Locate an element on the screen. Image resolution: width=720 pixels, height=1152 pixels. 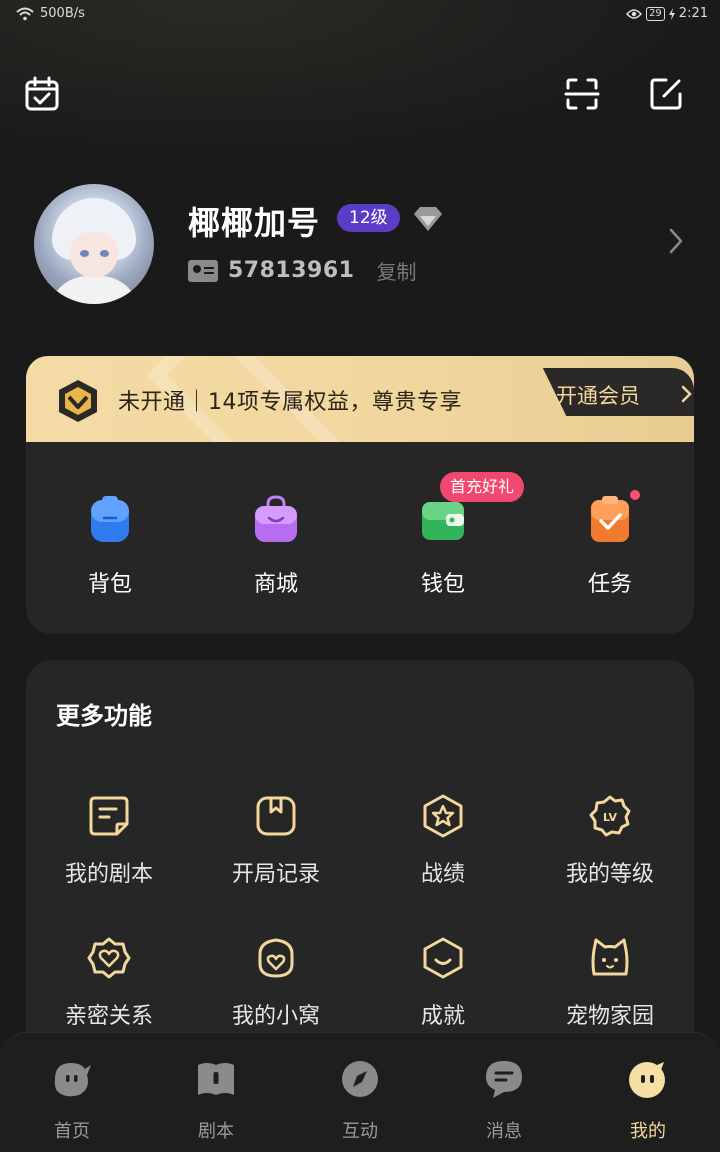
star-badge-icon is located at coordinates (443, 816).